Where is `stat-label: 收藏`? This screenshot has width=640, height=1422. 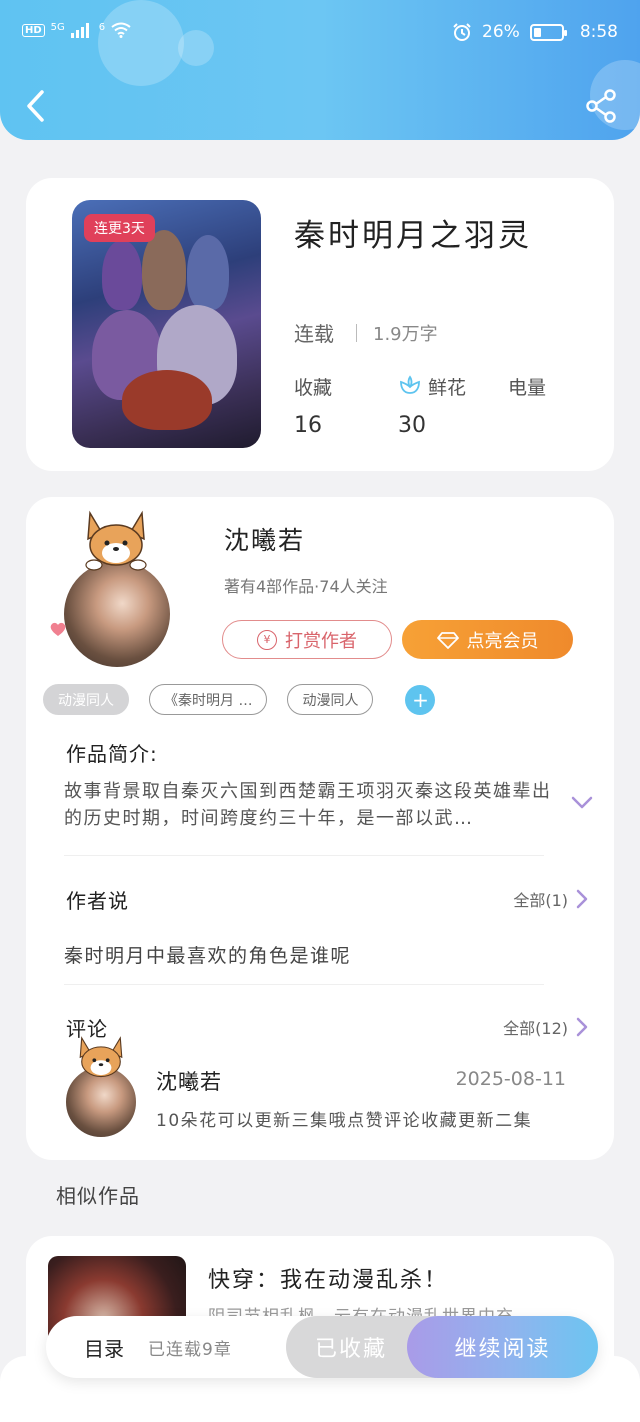 stat-label: 收藏 is located at coordinates (313, 387).